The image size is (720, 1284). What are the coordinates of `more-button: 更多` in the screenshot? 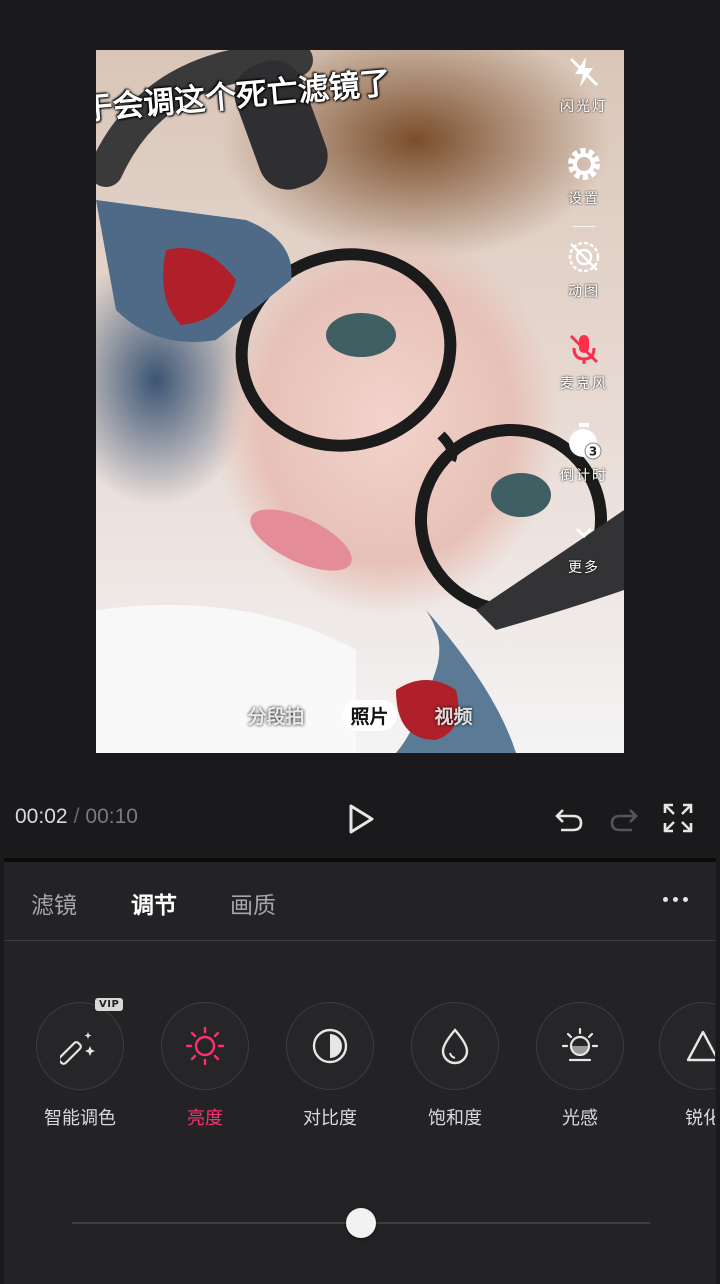 It's located at (584, 557).